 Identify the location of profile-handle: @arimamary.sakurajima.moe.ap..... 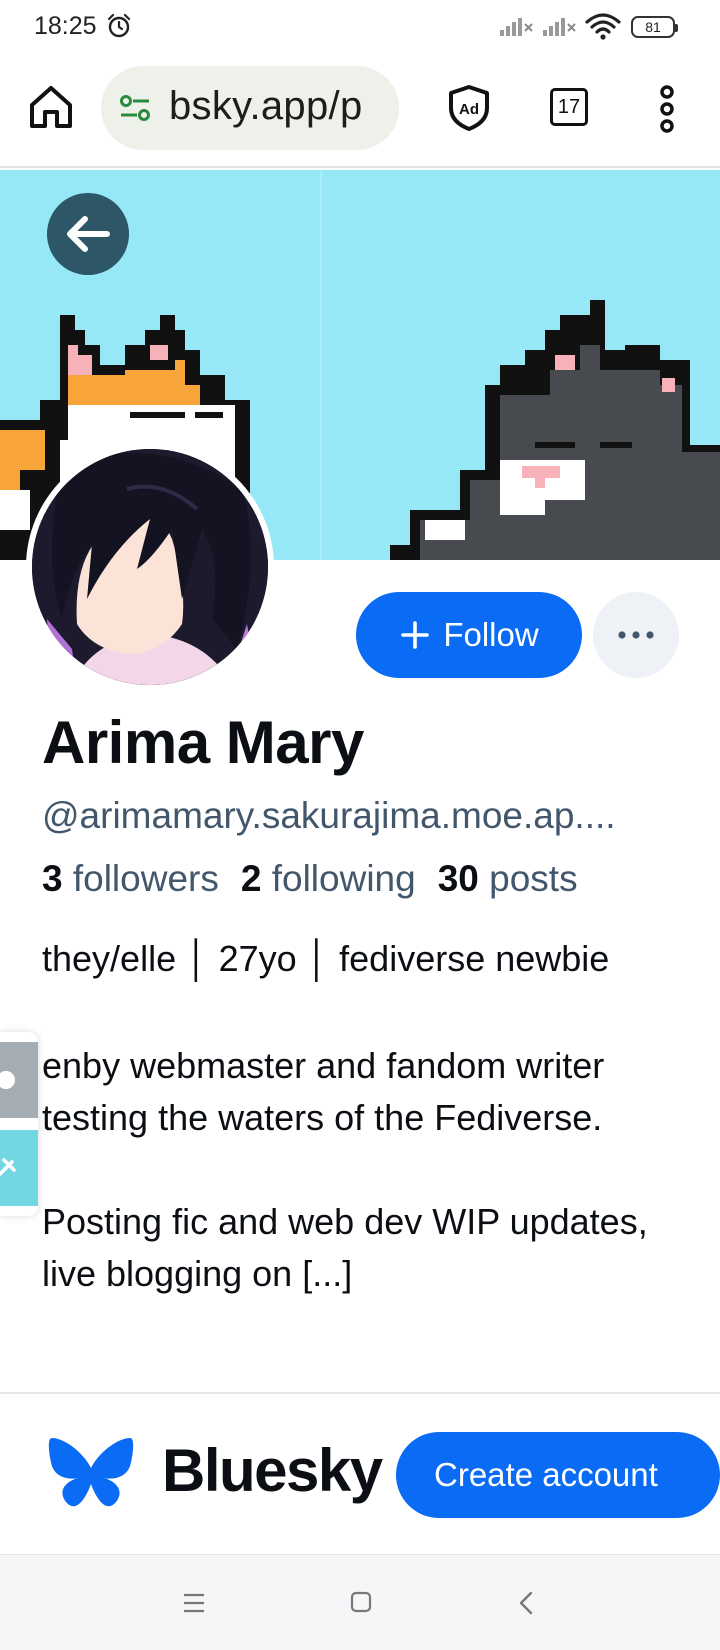
(329, 815).